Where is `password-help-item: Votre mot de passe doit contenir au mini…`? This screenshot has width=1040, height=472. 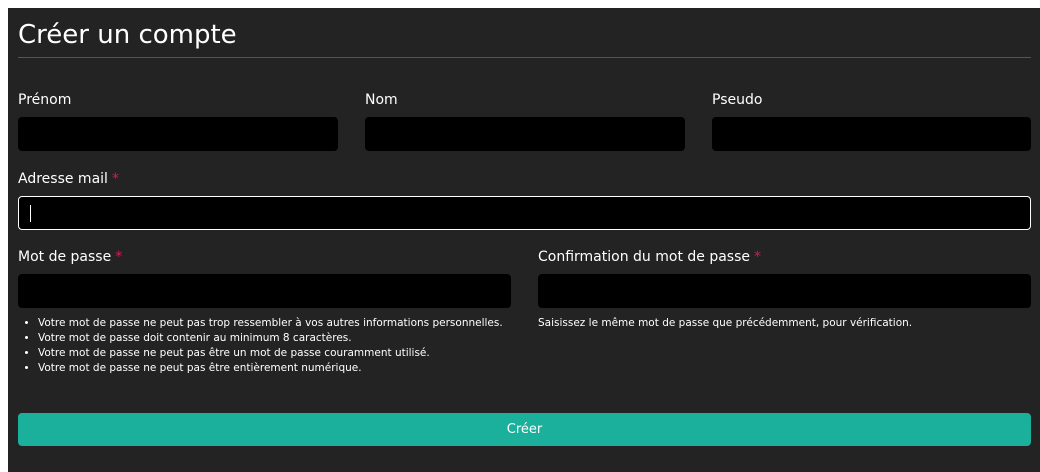
password-help-item: Votre mot de passe doit contenir au mini… is located at coordinates (273, 338).